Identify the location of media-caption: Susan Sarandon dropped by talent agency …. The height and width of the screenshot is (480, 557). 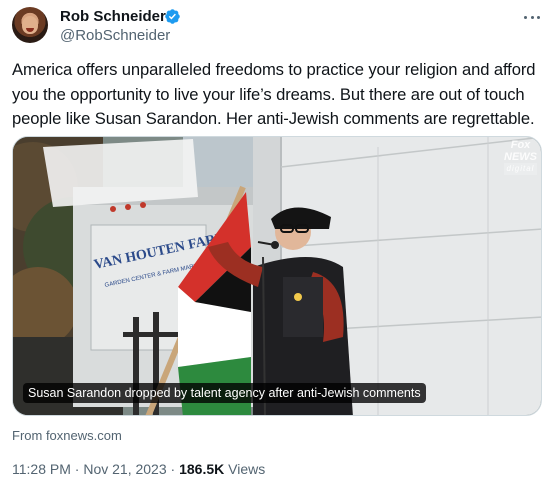
(224, 393).